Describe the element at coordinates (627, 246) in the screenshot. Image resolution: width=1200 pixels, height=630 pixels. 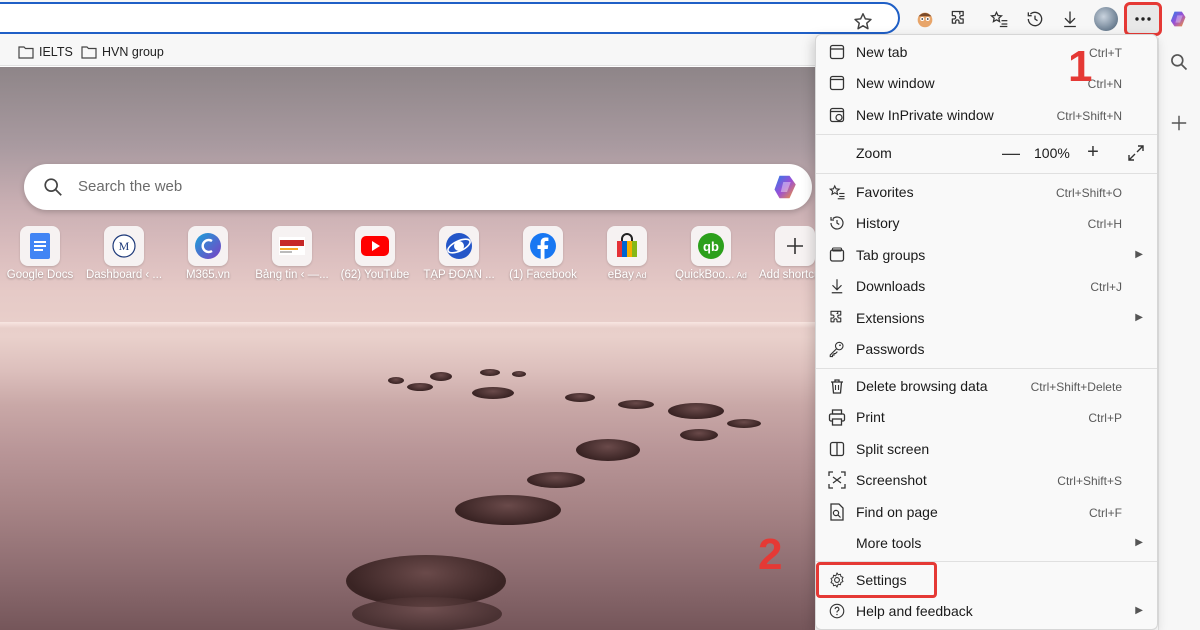
I see `ebay-icon` at that location.